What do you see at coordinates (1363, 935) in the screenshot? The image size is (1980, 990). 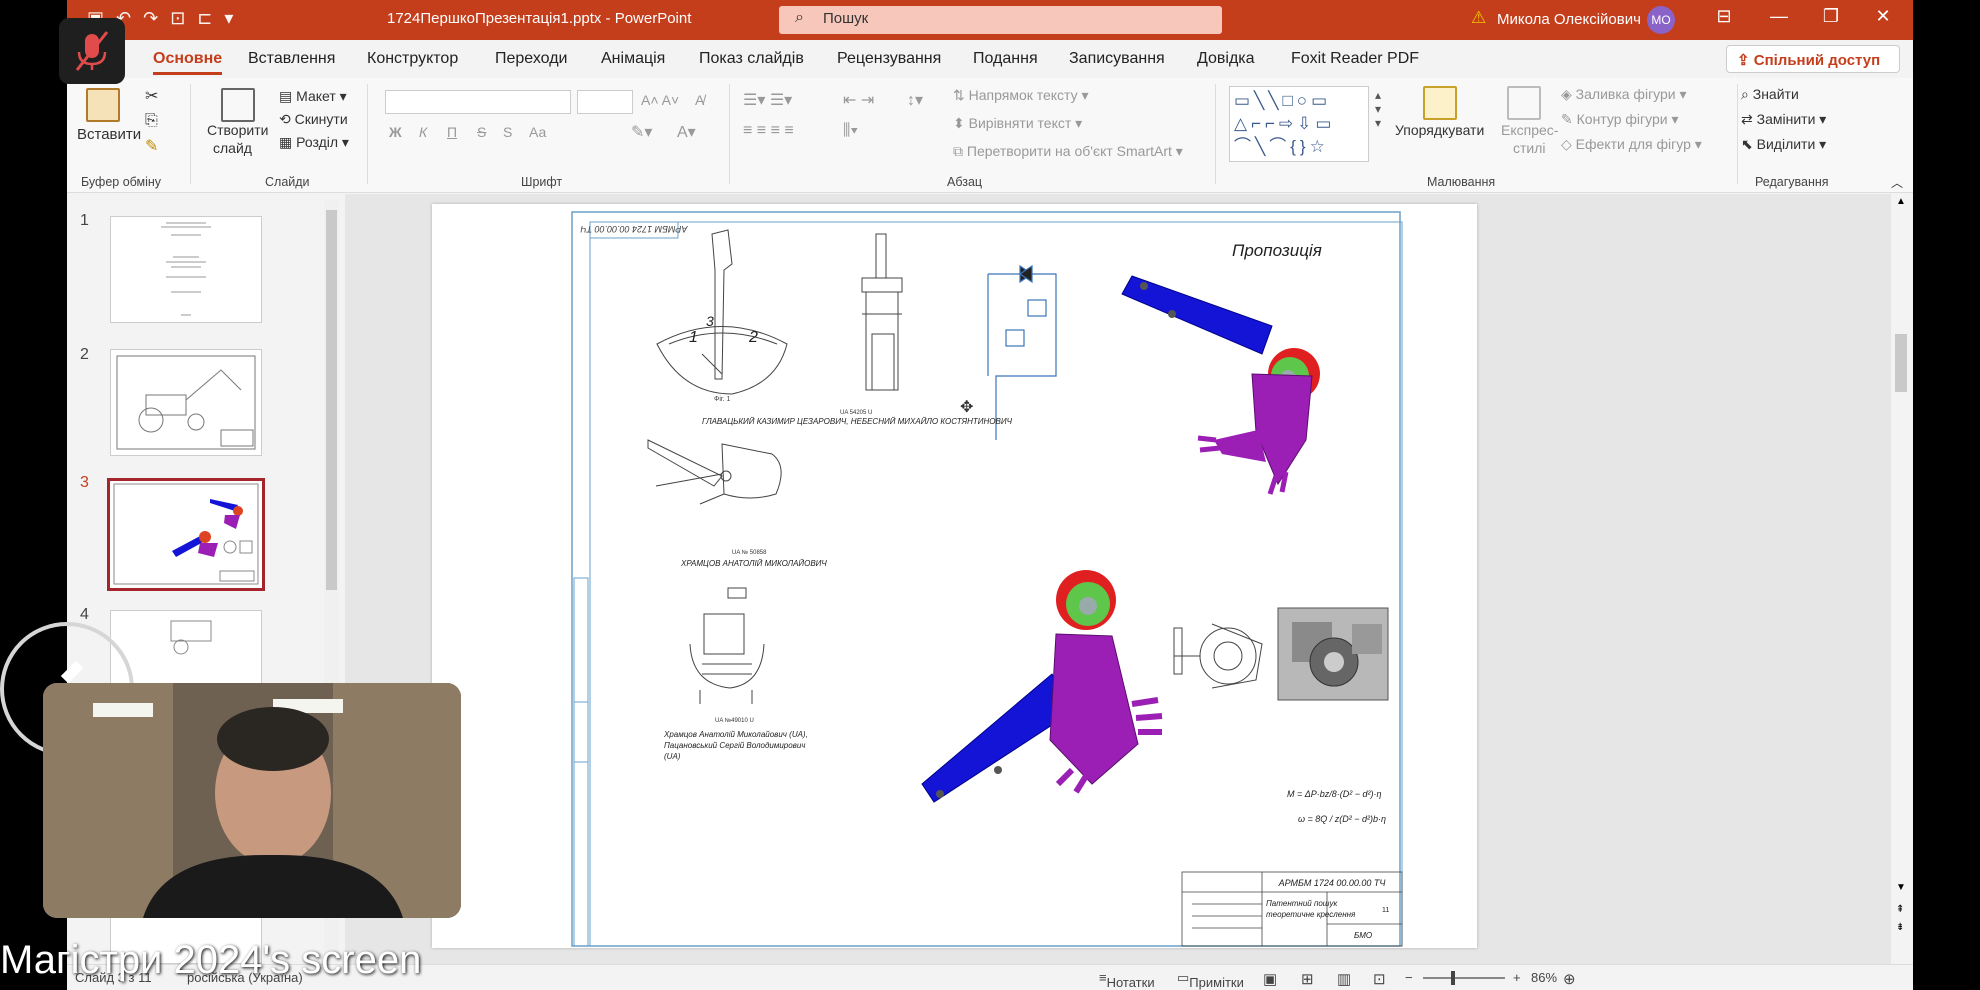 I see `titleblock-org: БМО` at bounding box center [1363, 935].